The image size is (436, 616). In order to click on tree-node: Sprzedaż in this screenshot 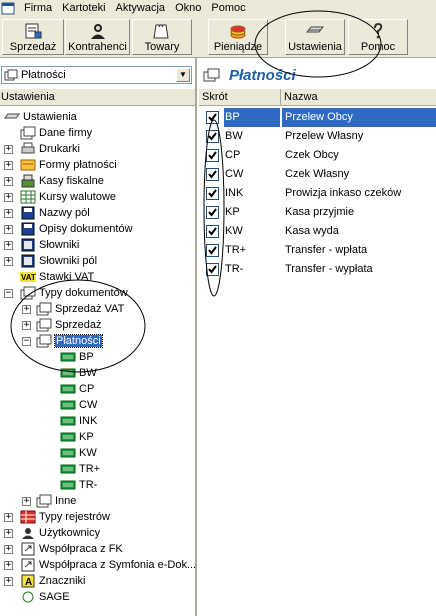, I will do `click(68, 325)`.